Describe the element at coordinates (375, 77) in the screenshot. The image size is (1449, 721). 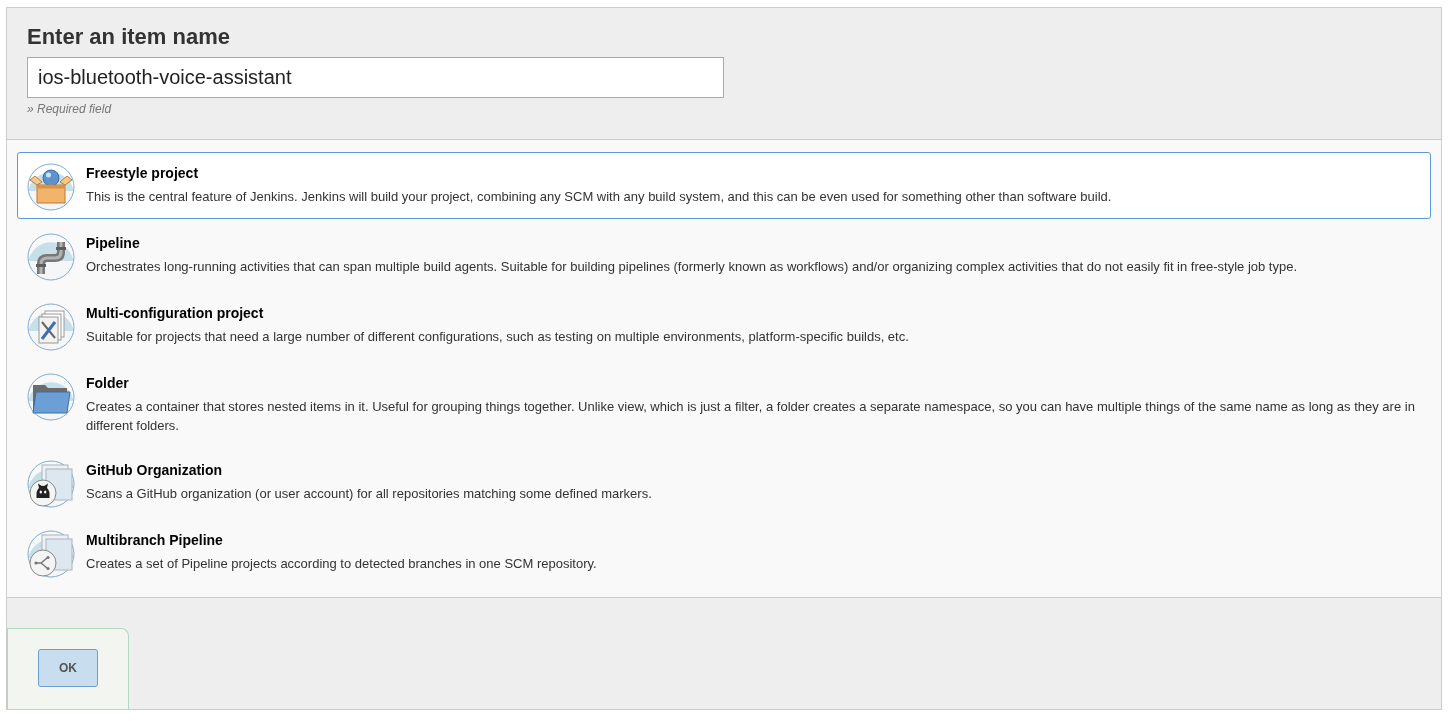
I see `item-name-field: ios-bluetooth-voice-assistant` at that location.